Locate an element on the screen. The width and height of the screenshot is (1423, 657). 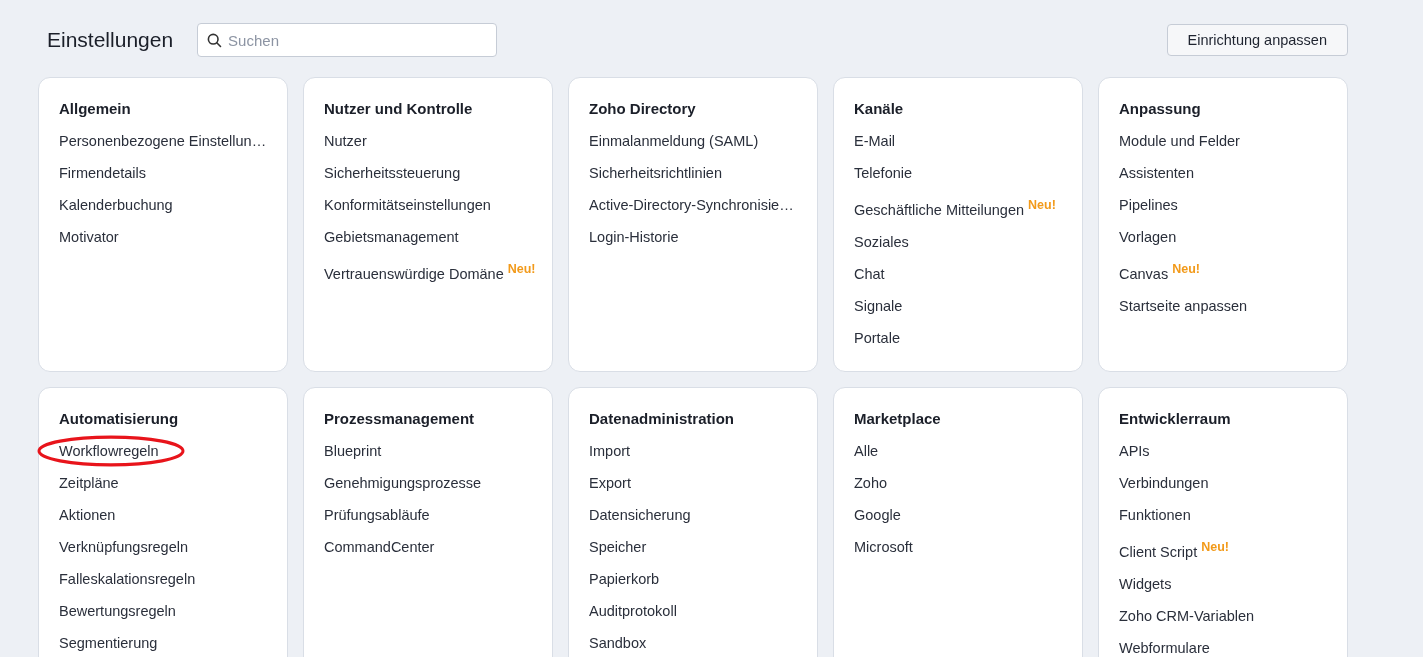
settings-link: Soziales is located at coordinates (881, 242).